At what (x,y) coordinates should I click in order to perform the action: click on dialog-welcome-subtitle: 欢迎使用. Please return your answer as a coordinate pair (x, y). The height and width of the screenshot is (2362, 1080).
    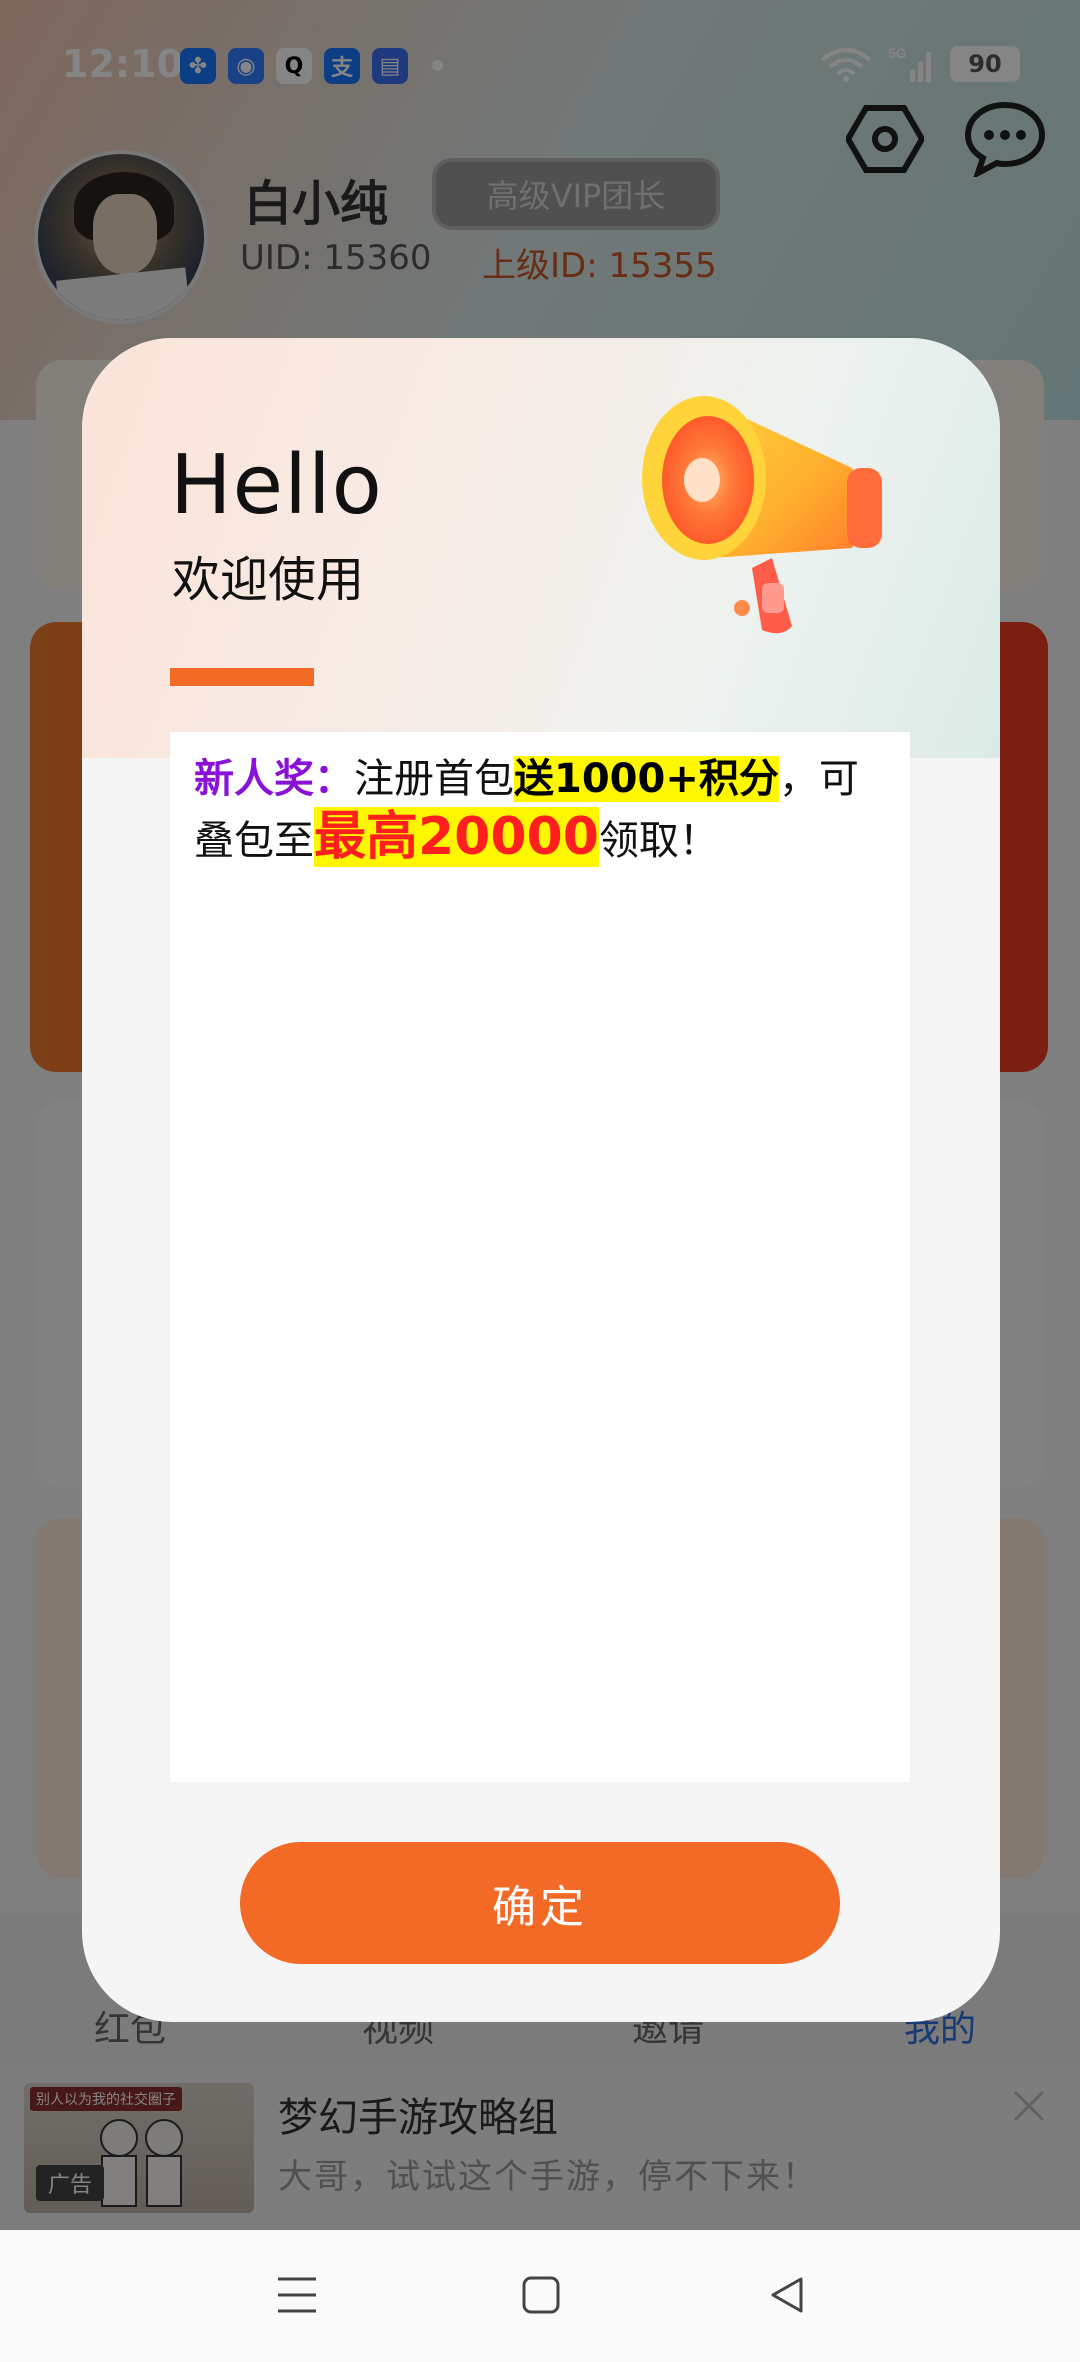
    Looking at the image, I should click on (268, 580).